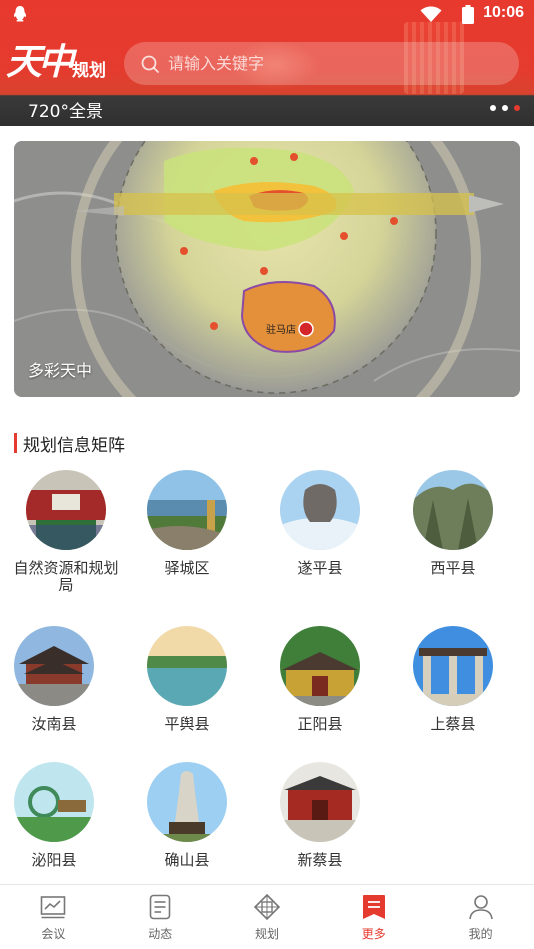 The height and width of the screenshot is (949, 534). Describe the element at coordinates (266, 934) in the screenshot. I see `nav-label: 规划` at that location.